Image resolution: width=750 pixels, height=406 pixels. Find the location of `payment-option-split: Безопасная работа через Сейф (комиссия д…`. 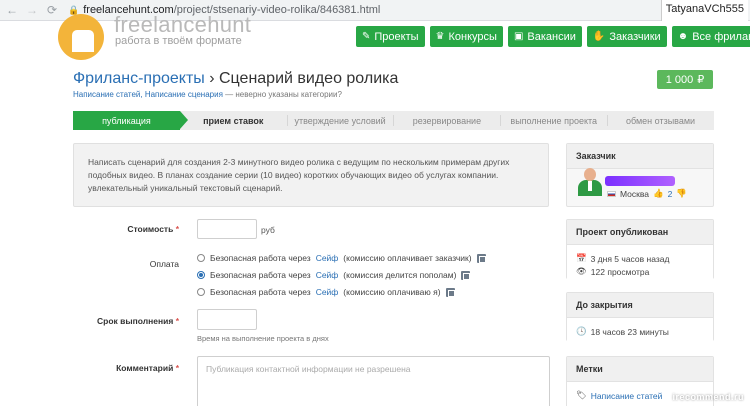

payment-option-split: Безопасная работа через Сейф (комиссия д… is located at coordinates (334, 275).